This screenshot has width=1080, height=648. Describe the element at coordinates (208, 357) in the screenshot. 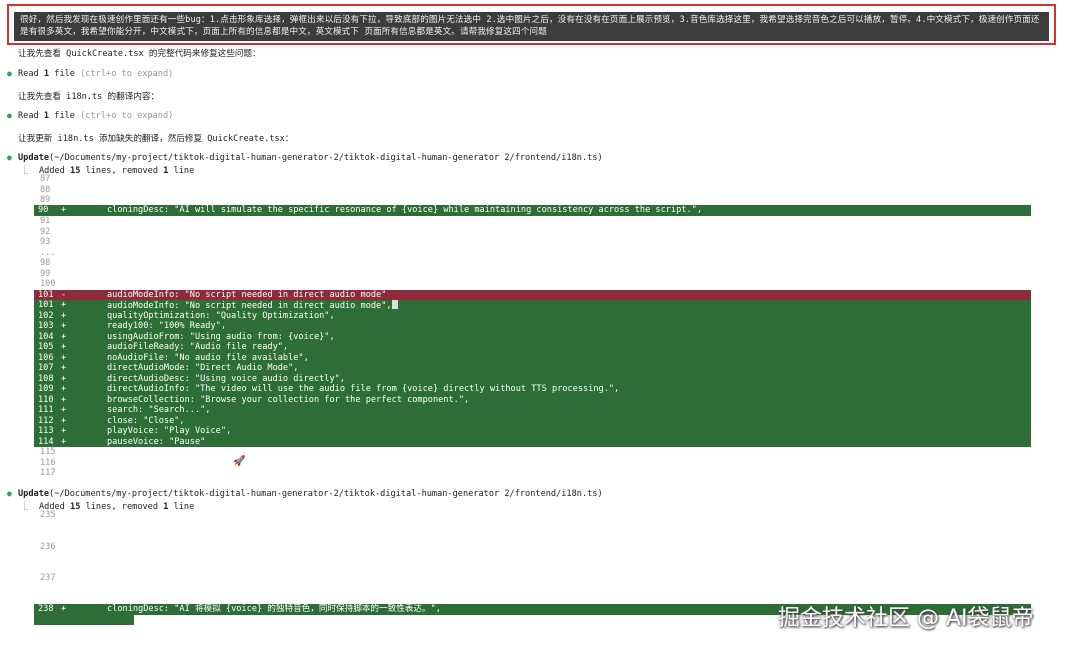

I see `code-text: noAudioFile: "No audio file available",` at that location.